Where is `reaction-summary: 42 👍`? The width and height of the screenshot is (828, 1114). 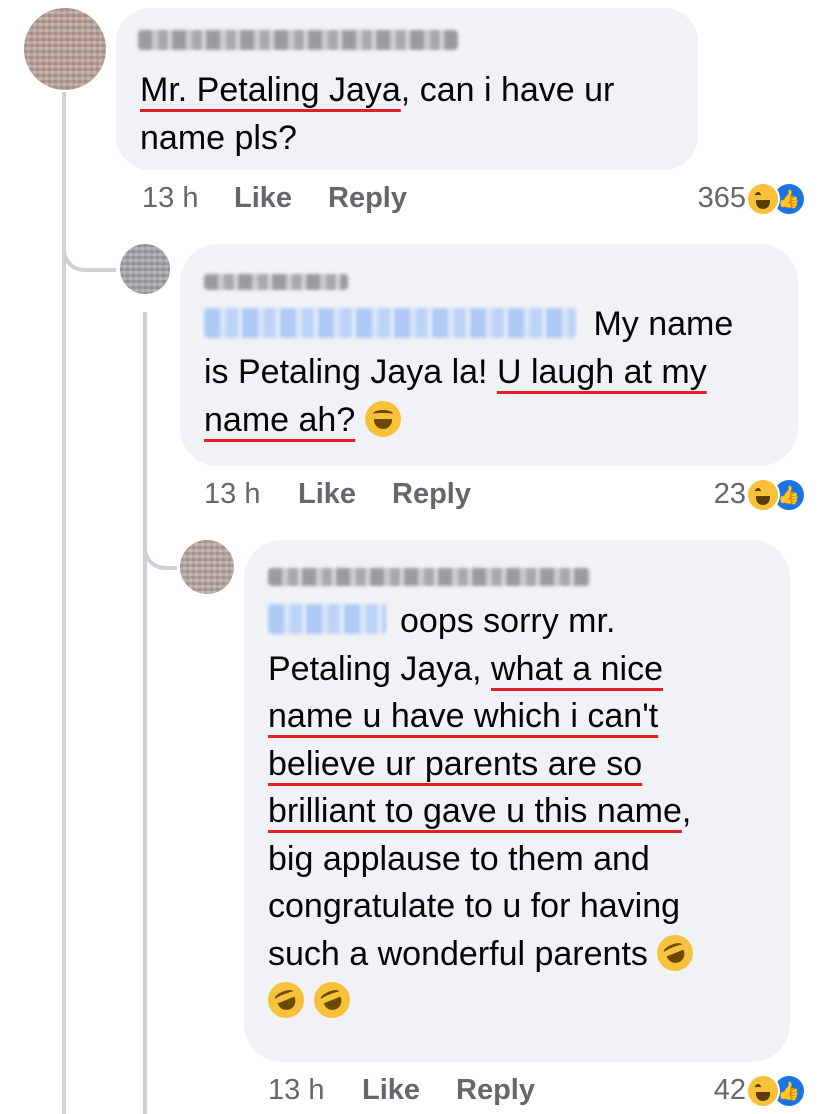
reaction-summary: 42 👍 is located at coordinates (714, 1094).